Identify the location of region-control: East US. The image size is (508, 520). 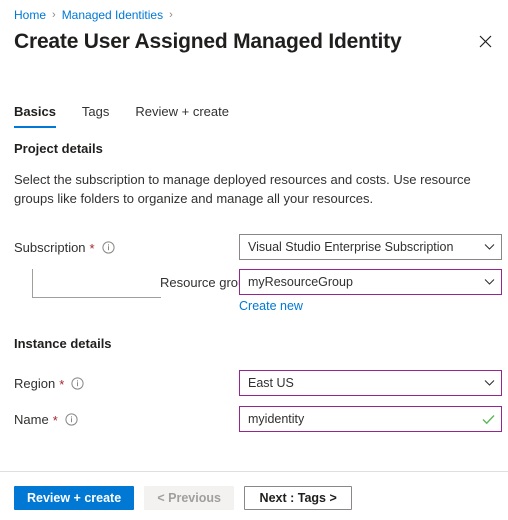
(370, 383).